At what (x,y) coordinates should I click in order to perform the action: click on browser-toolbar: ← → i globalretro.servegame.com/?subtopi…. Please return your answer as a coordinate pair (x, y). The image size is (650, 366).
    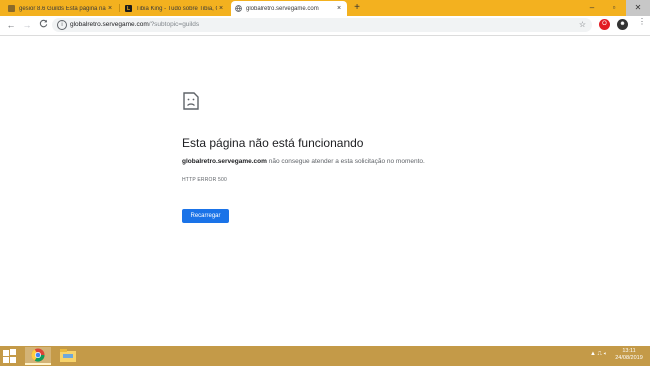
    Looking at the image, I should click on (325, 26).